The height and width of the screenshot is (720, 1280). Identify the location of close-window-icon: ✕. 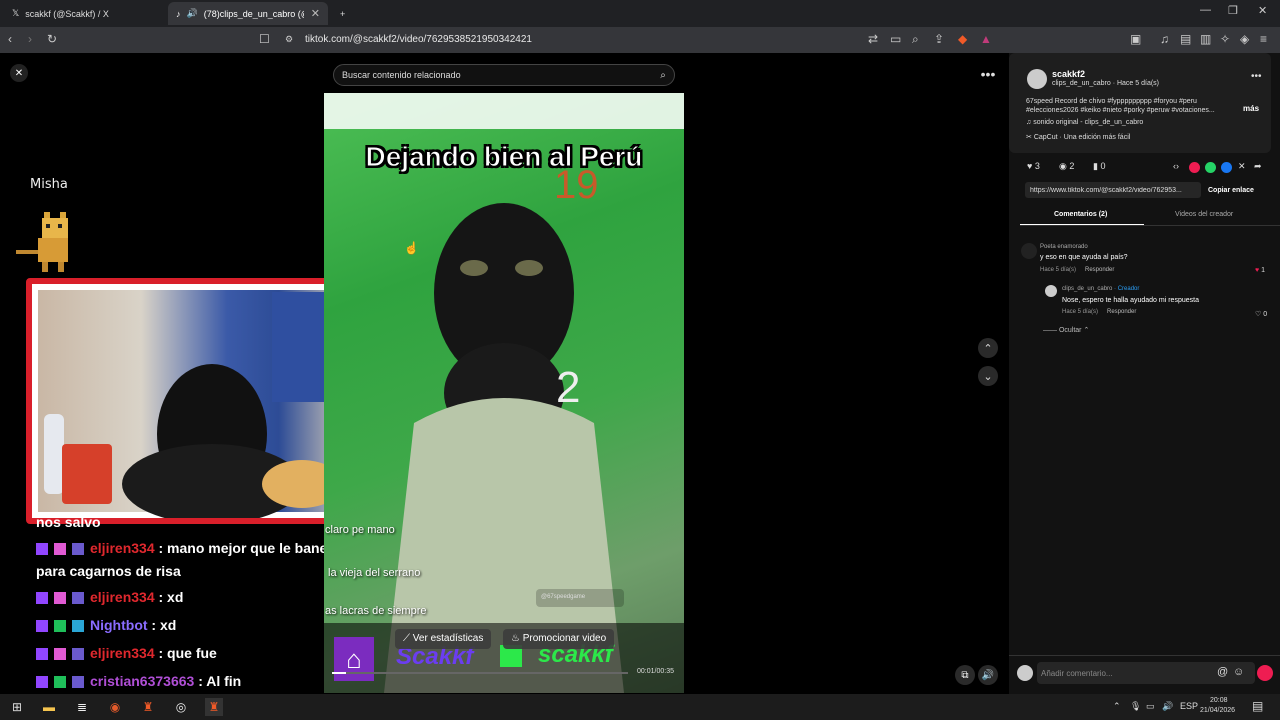
(1262, 10).